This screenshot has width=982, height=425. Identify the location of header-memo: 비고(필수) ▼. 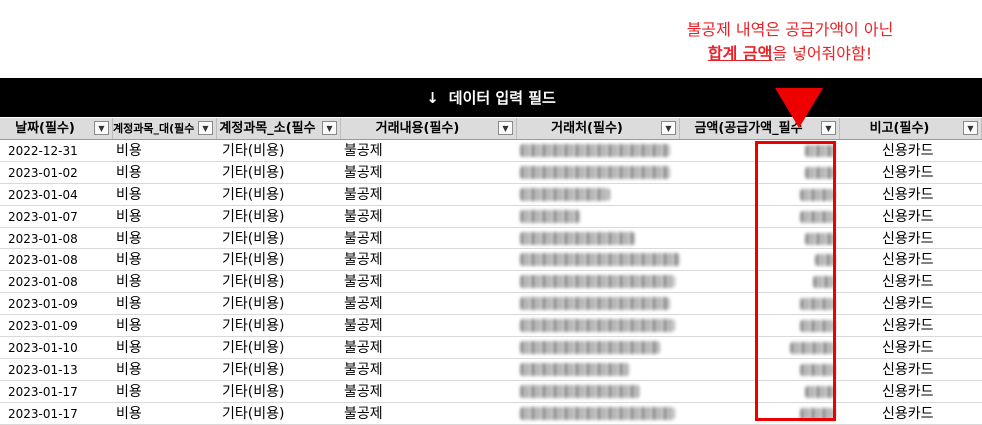
(911, 128).